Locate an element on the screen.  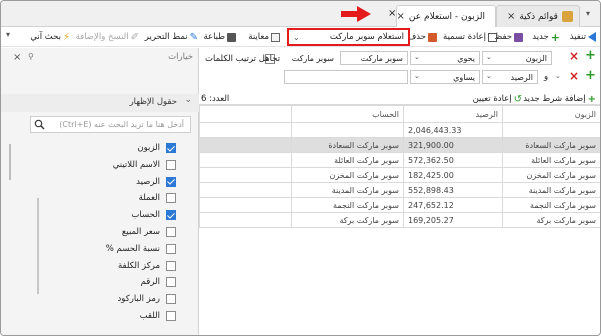
field-option: رمز الباركود is located at coordinates (101, 299).